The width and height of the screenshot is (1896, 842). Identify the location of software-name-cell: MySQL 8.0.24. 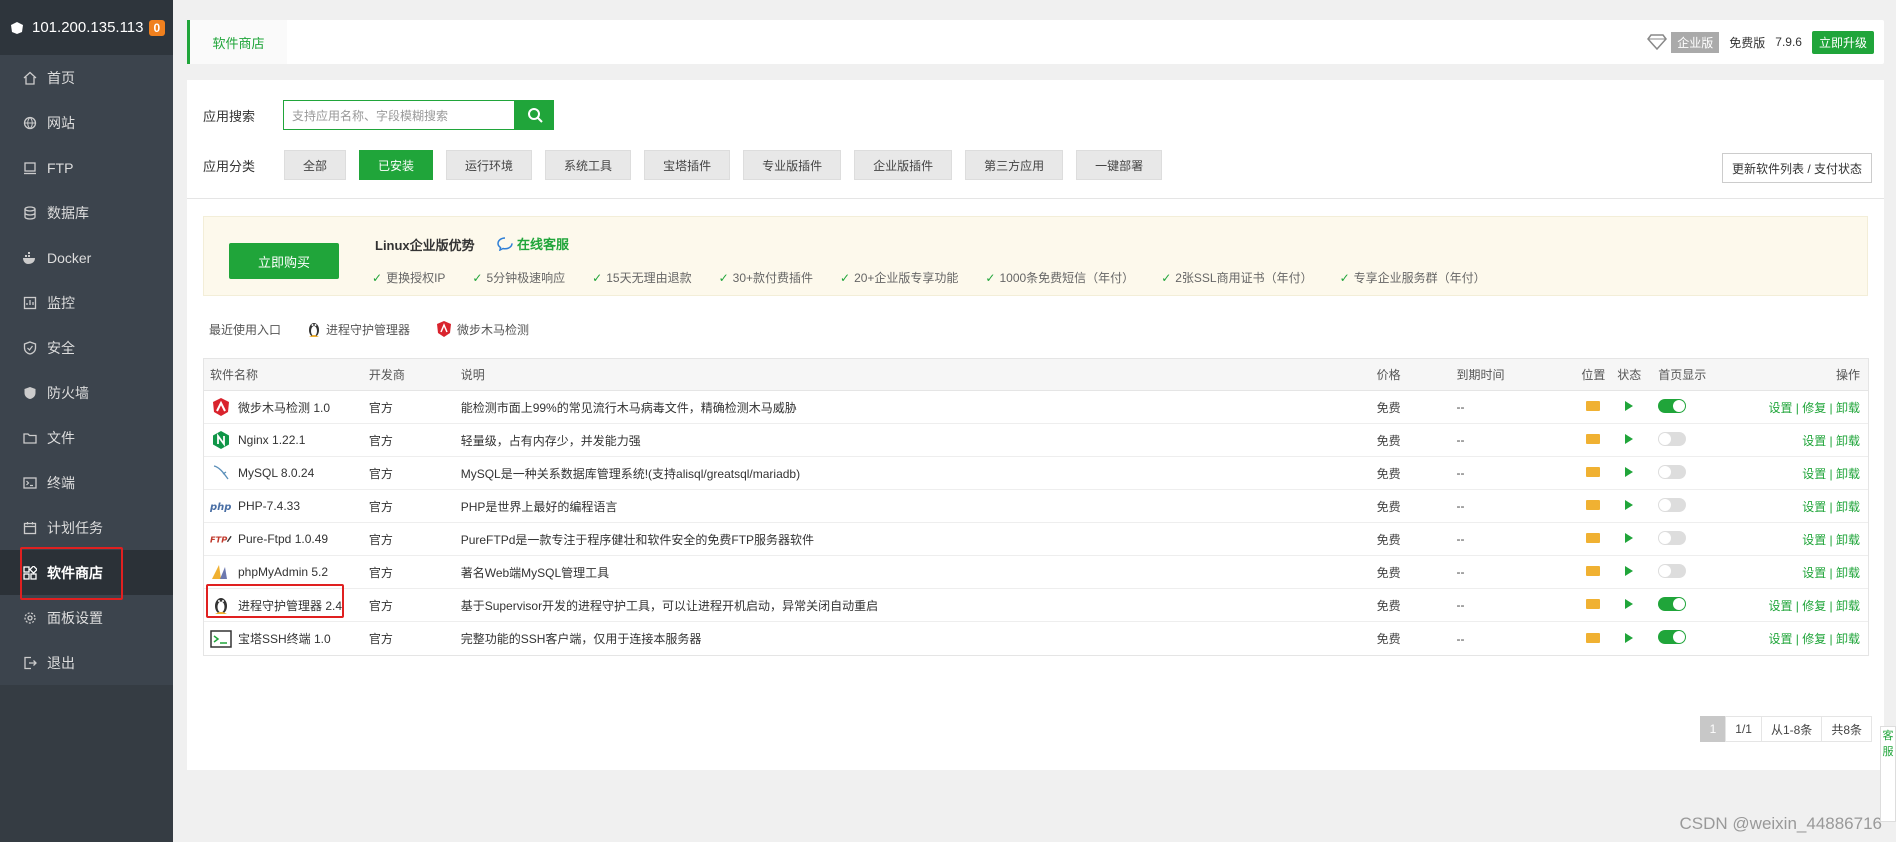
(286, 473).